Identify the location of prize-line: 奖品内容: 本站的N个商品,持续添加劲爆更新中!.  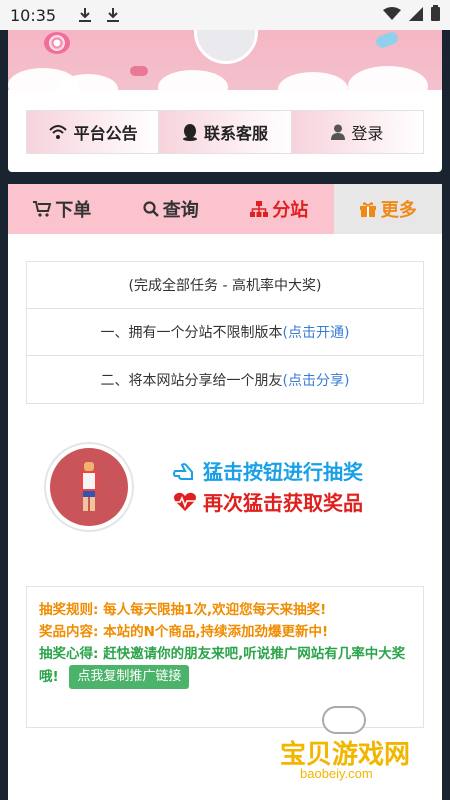
(225, 632).